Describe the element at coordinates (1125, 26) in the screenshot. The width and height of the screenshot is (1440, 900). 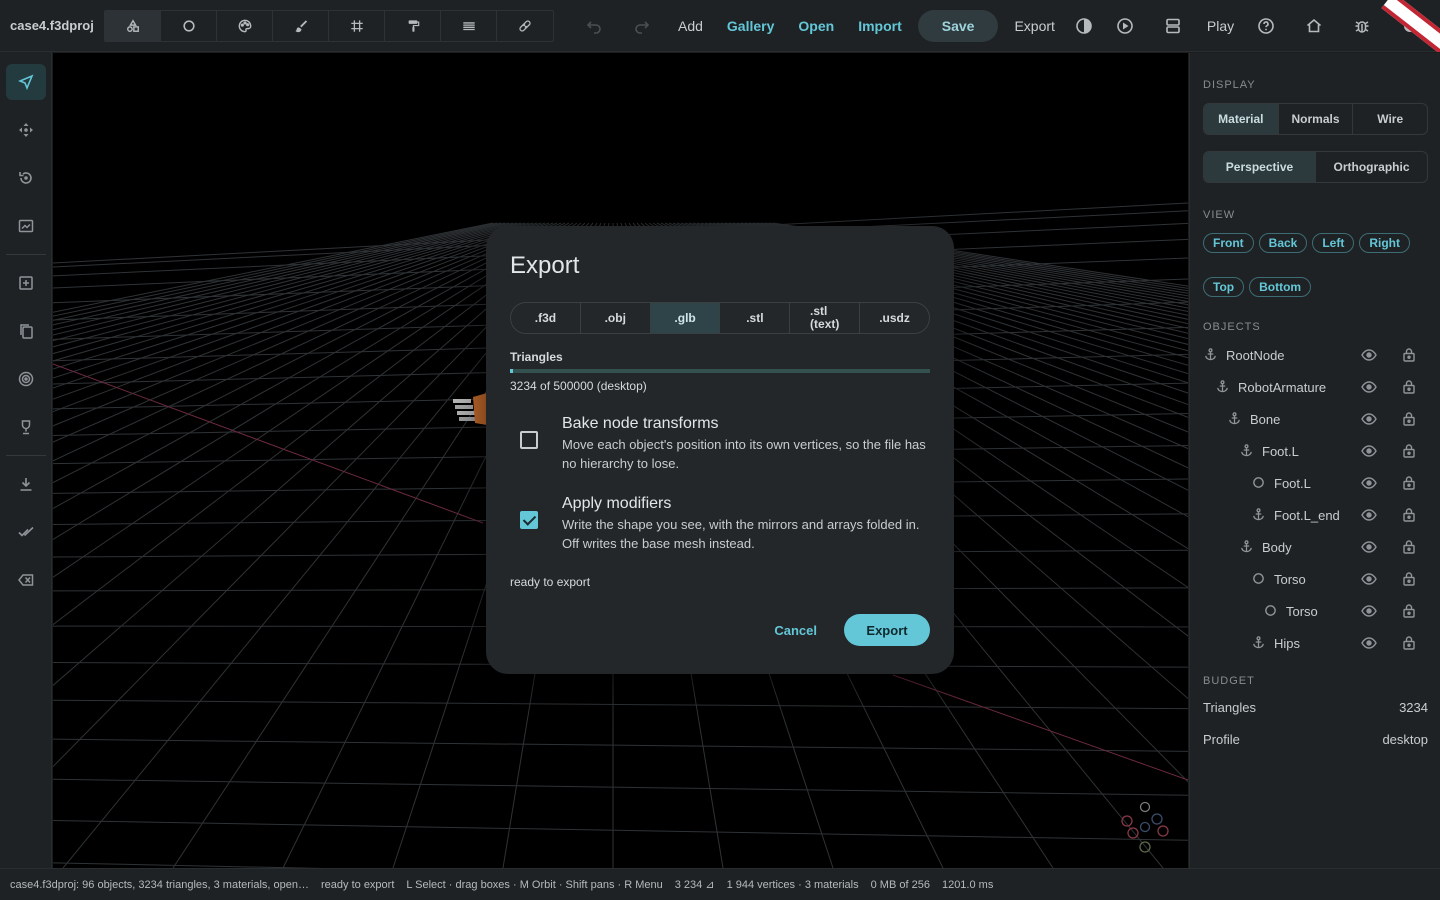
I see `play-circle-button` at that location.